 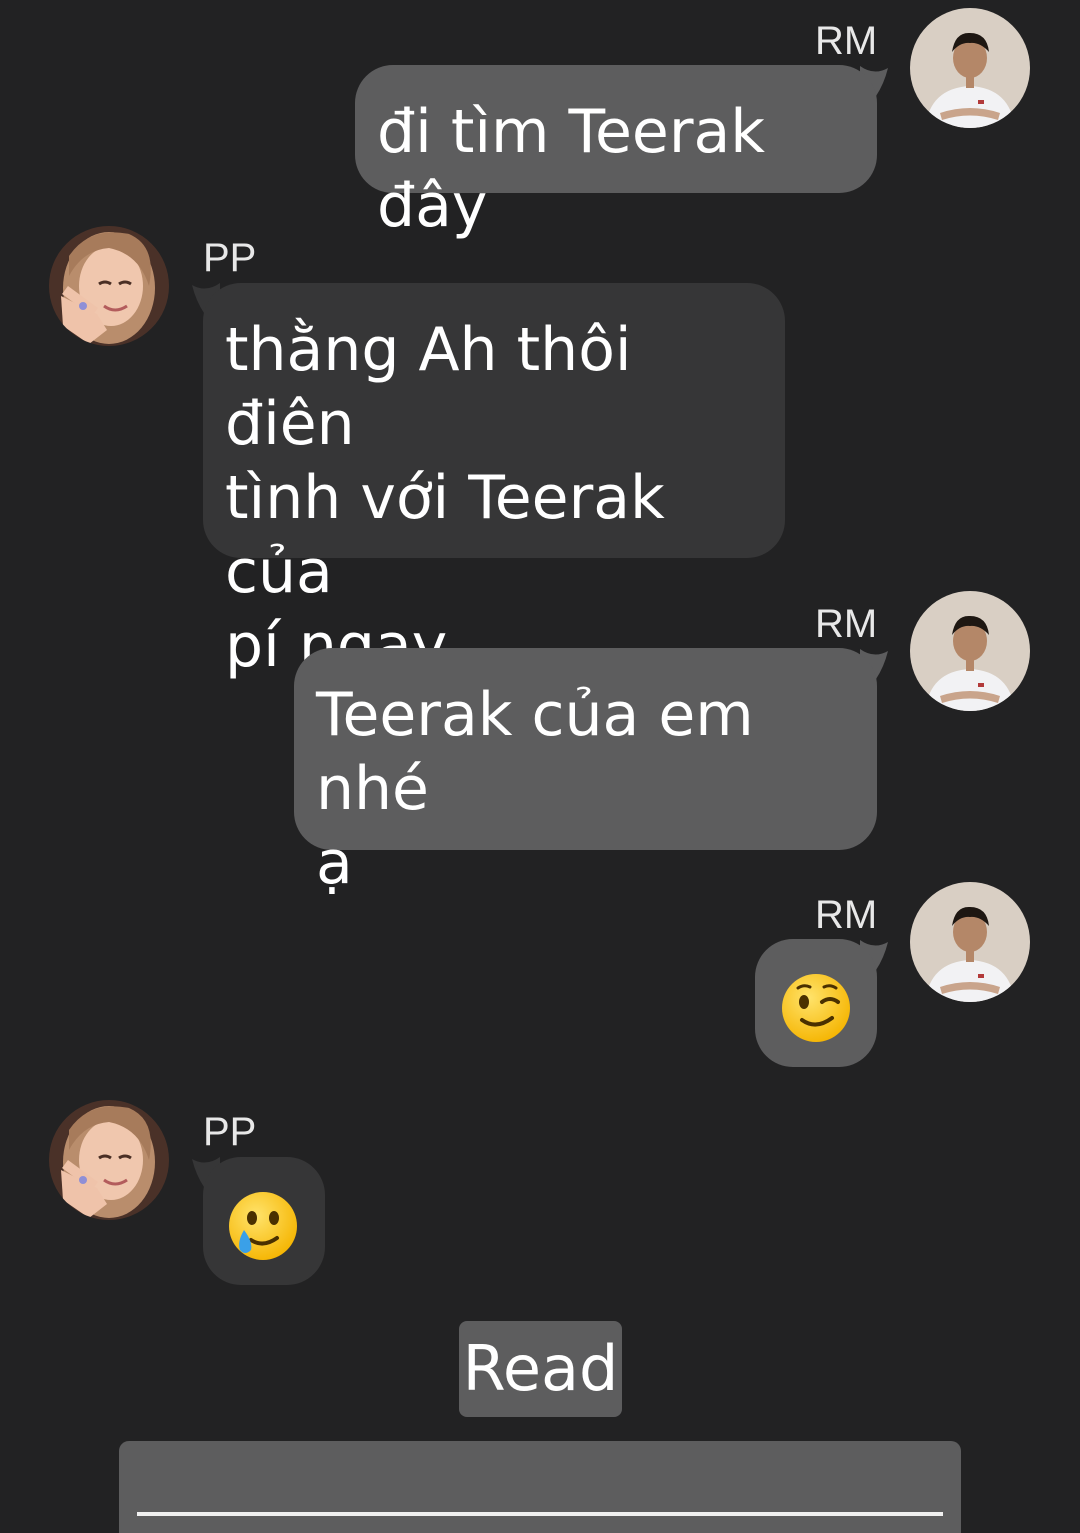 What do you see at coordinates (571, 169) in the screenshot?
I see `message-text: đi tìm Teerak đây` at bounding box center [571, 169].